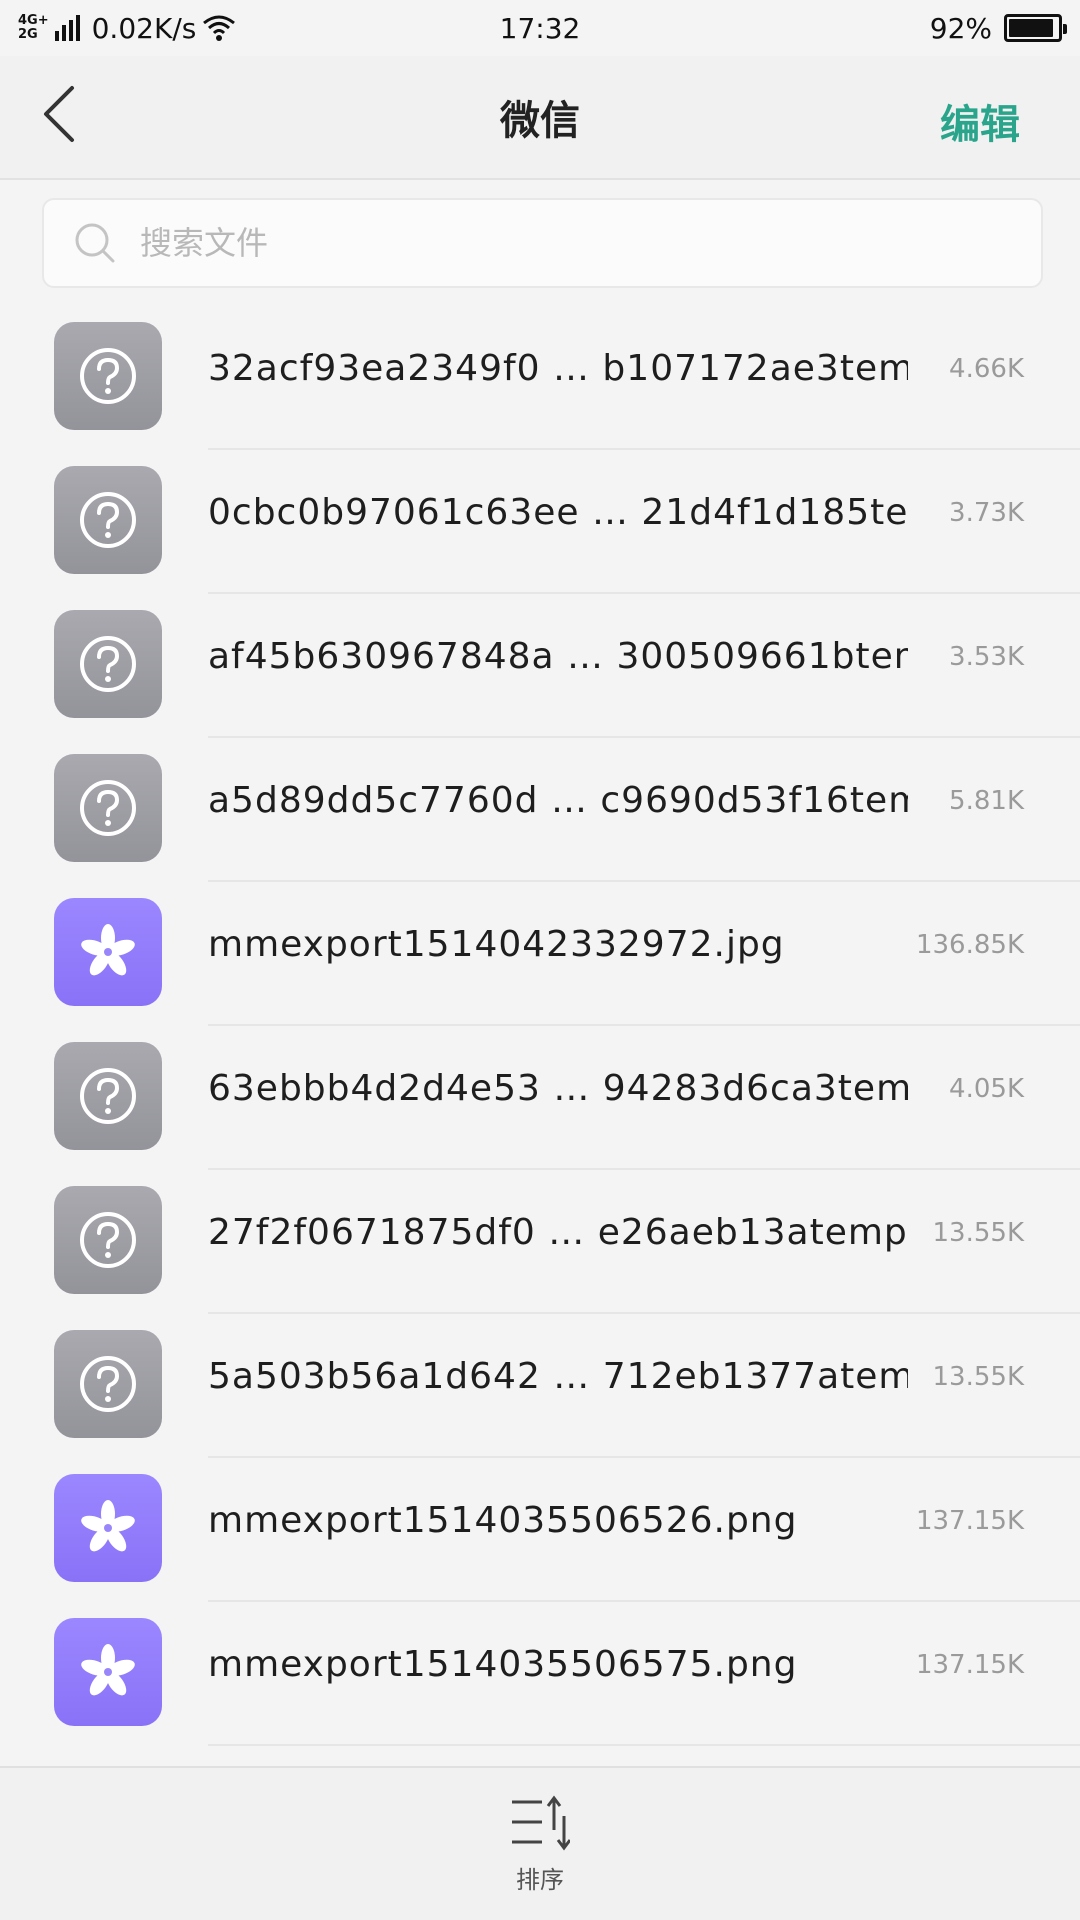 The height and width of the screenshot is (1920, 1080). What do you see at coordinates (558, 1232) in the screenshot?
I see `file-name: 27f2f0671875df0 … e26aeb13atemp` at bounding box center [558, 1232].